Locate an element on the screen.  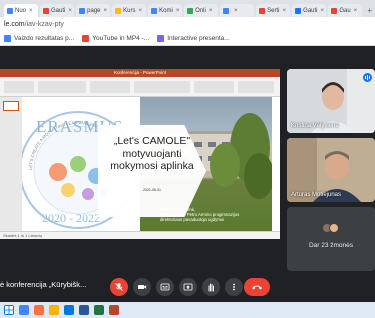
new-tab-button: + is located at coordinates (369, 10).